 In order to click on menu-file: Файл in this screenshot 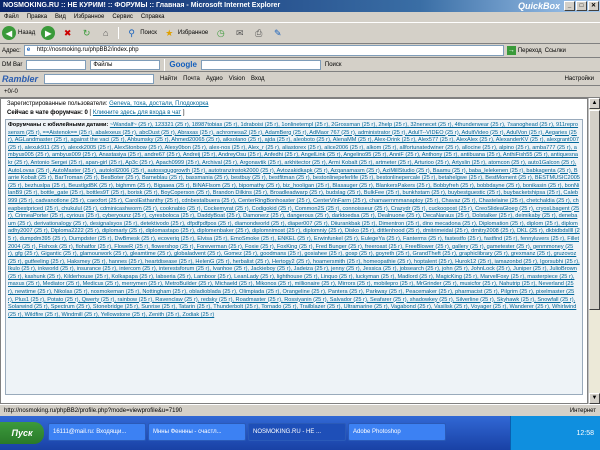, I will do `click(11, 17)`.